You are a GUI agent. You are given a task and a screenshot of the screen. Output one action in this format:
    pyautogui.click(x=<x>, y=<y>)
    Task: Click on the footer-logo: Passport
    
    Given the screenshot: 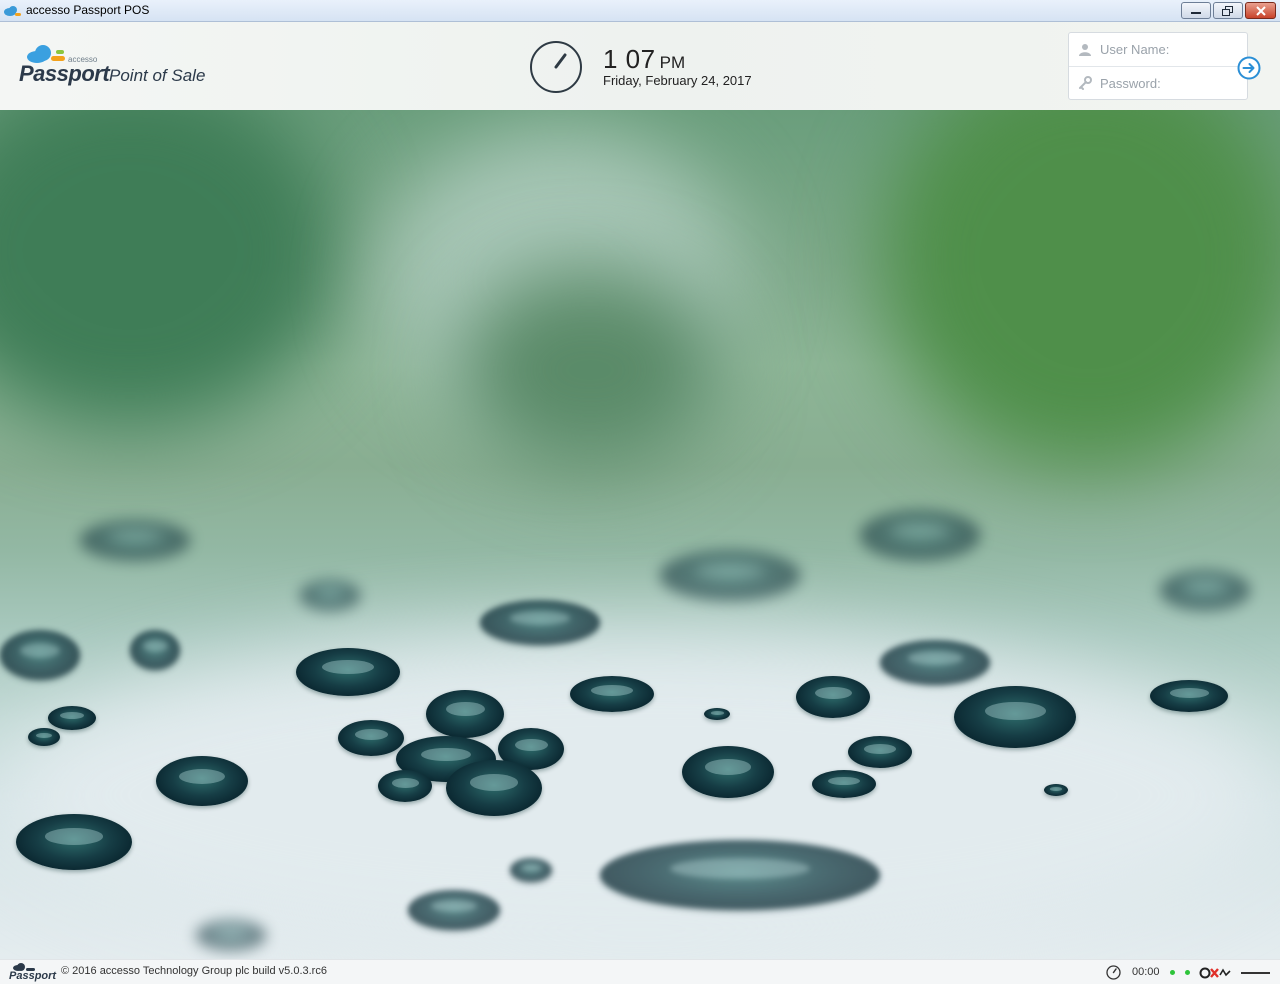 What is the action you would take?
    pyautogui.click(x=33, y=973)
    